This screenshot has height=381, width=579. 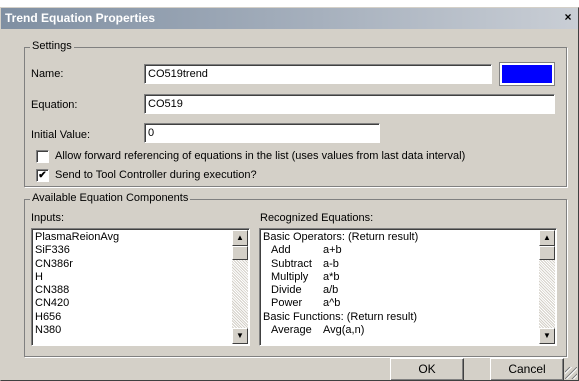 What do you see at coordinates (52, 46) in the screenshot?
I see `settings-group-label: Settings` at bounding box center [52, 46].